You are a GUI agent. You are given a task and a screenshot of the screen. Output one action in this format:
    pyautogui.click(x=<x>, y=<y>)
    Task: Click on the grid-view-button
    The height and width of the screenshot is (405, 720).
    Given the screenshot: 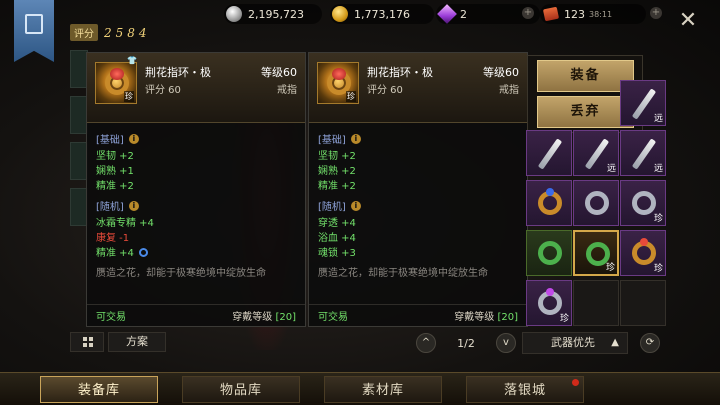 What is the action you would take?
    pyautogui.click(x=87, y=342)
    